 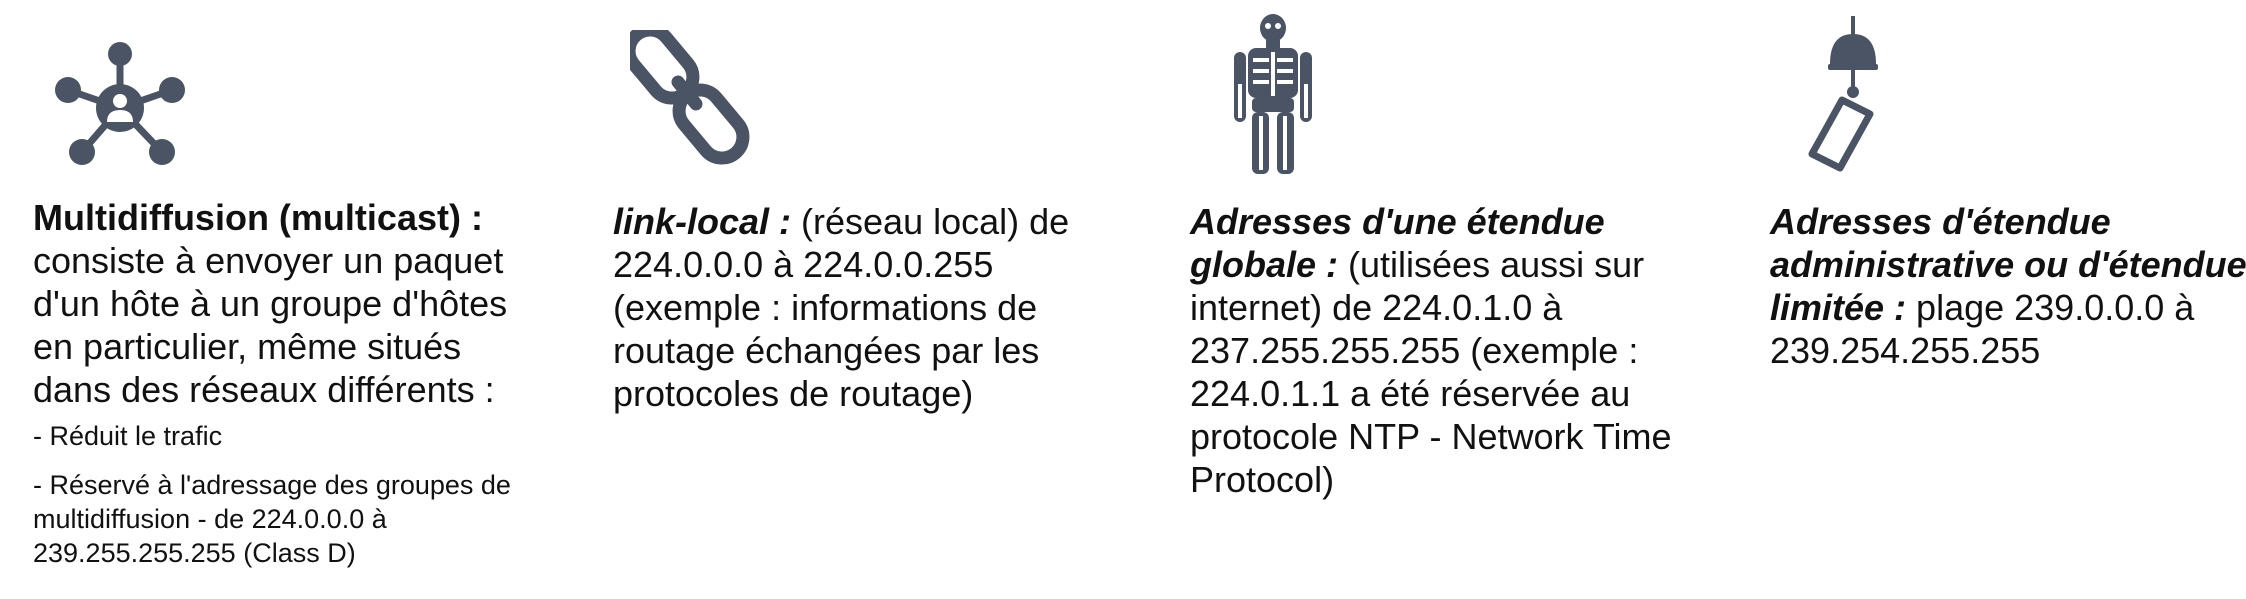 What do you see at coordinates (1414, 350) in the screenshot?
I see `global-scope-line: 237.255.255.255 (exemple :` at bounding box center [1414, 350].